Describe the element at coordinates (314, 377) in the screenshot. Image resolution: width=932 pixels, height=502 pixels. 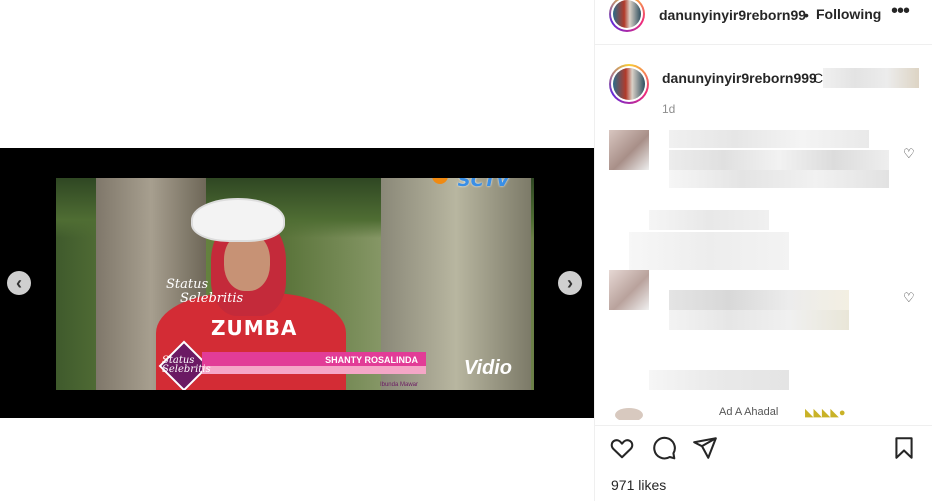
I see `lower-third-sub-bar: Ibunda Mawar` at that location.